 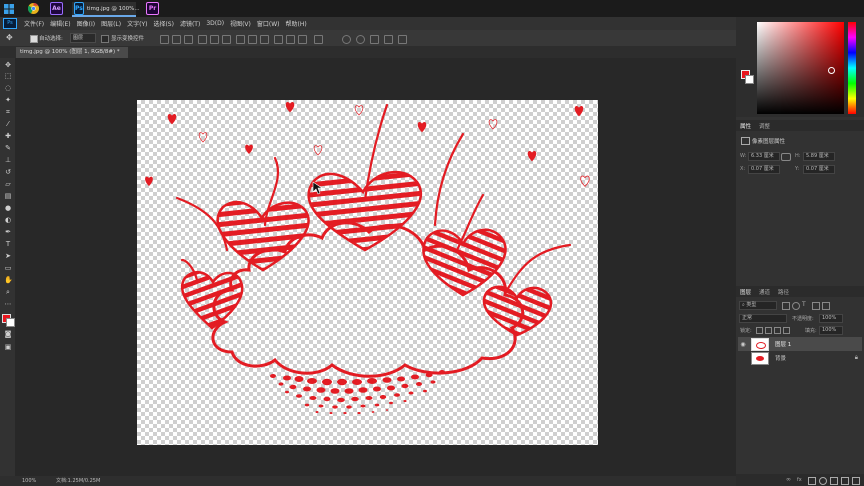 What do you see at coordinates (34, 23) in the screenshot?
I see `menu-file: 文件(F)` at bounding box center [34, 23].